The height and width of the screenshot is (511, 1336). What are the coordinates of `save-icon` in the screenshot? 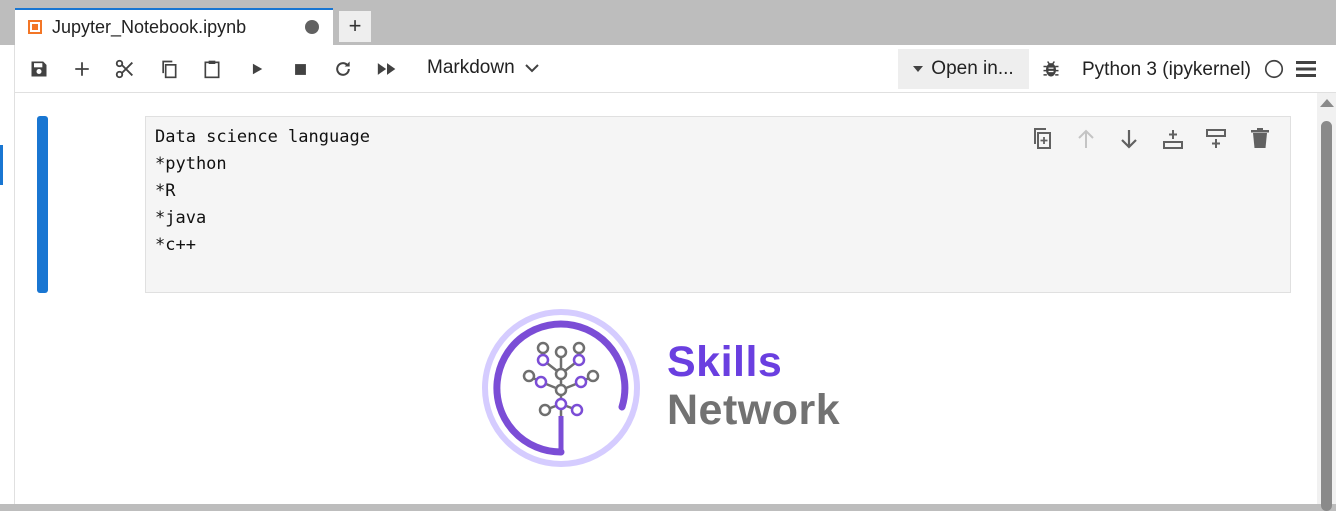 It's located at (39, 69).